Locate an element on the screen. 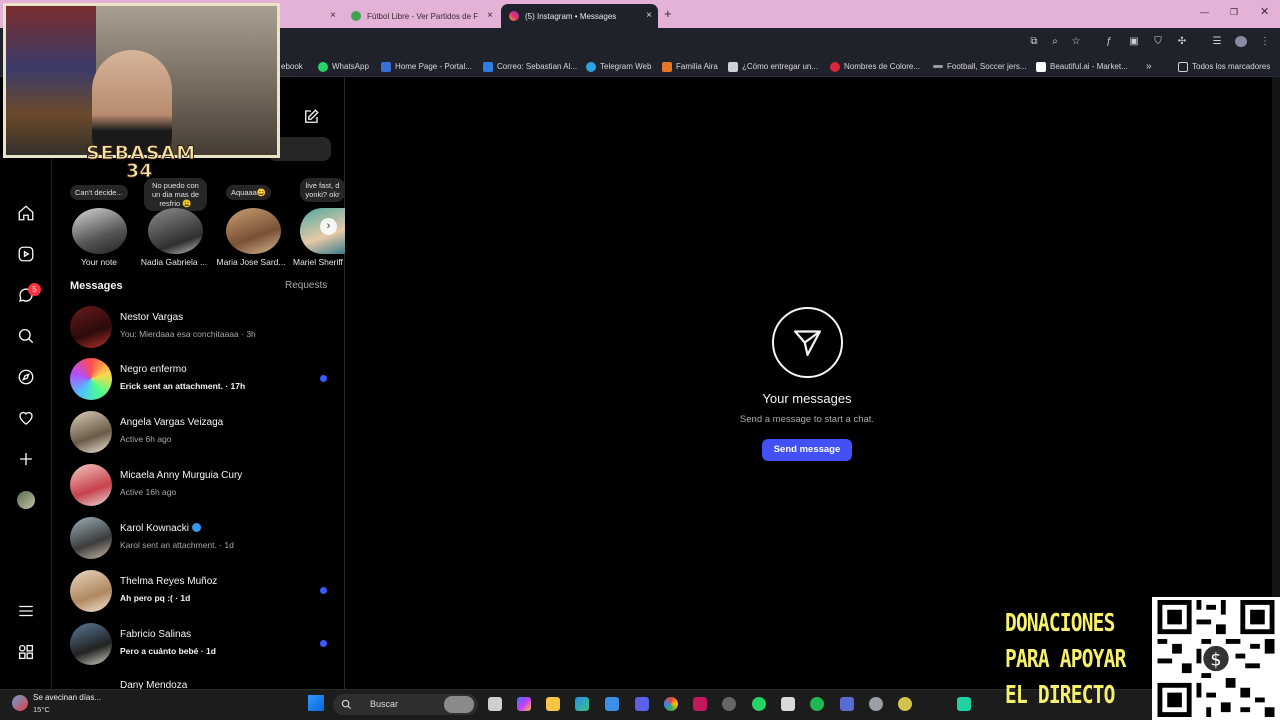 The width and height of the screenshot is (1280, 720). bookmark-item: Familia Aira is located at coordinates (690, 66).